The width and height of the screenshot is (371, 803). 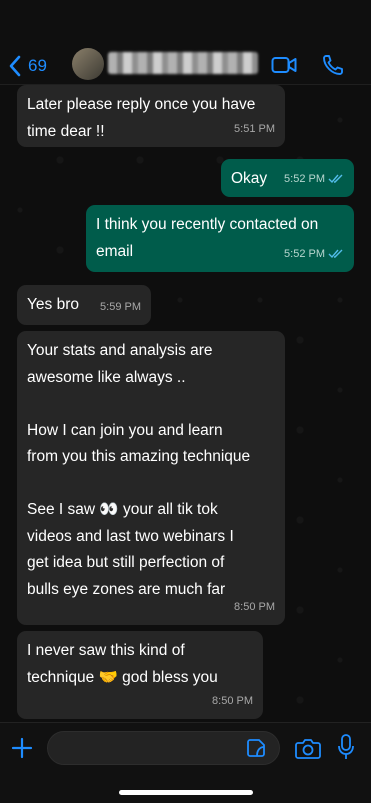 What do you see at coordinates (186, 792) in the screenshot?
I see `home-indicator` at bounding box center [186, 792].